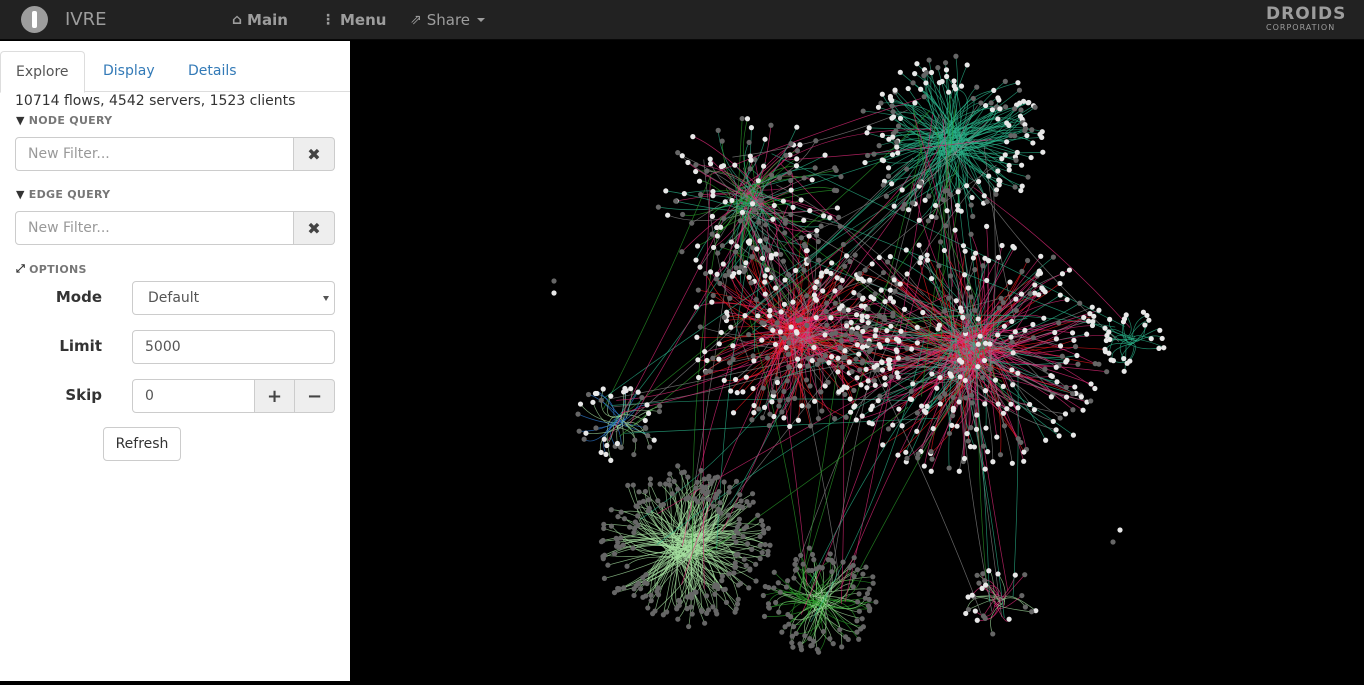 The height and width of the screenshot is (685, 1364). Describe the element at coordinates (275, 396) in the screenshot. I see `skip-increment-button: +` at that location.